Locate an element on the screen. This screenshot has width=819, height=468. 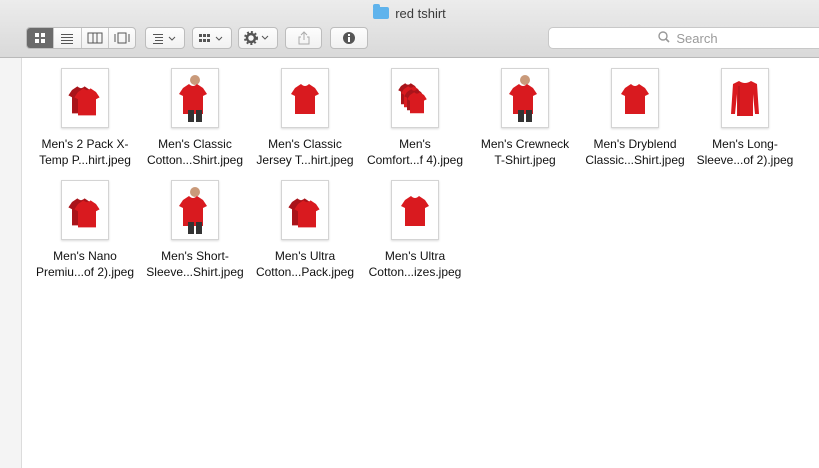
search-field: Search is located at coordinates (683, 38).